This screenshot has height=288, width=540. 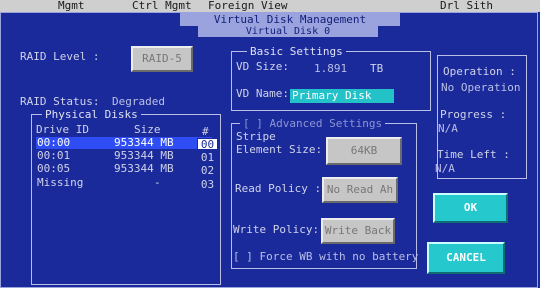 I want to click on basic-settings-legend: Basic Settings, so click(x=296, y=51).